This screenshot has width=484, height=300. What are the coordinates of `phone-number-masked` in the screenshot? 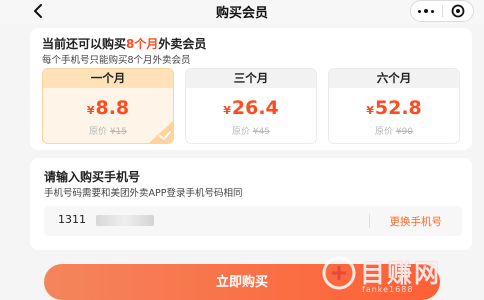 It's located at (125, 220).